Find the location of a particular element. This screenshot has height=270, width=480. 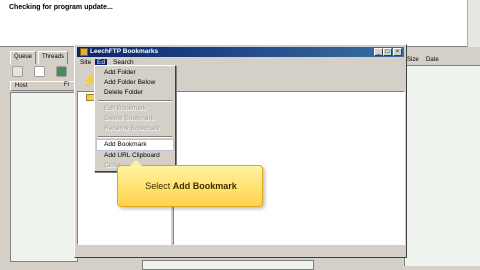

callout-text: Select Add Bookmark is located at coordinates (191, 186).